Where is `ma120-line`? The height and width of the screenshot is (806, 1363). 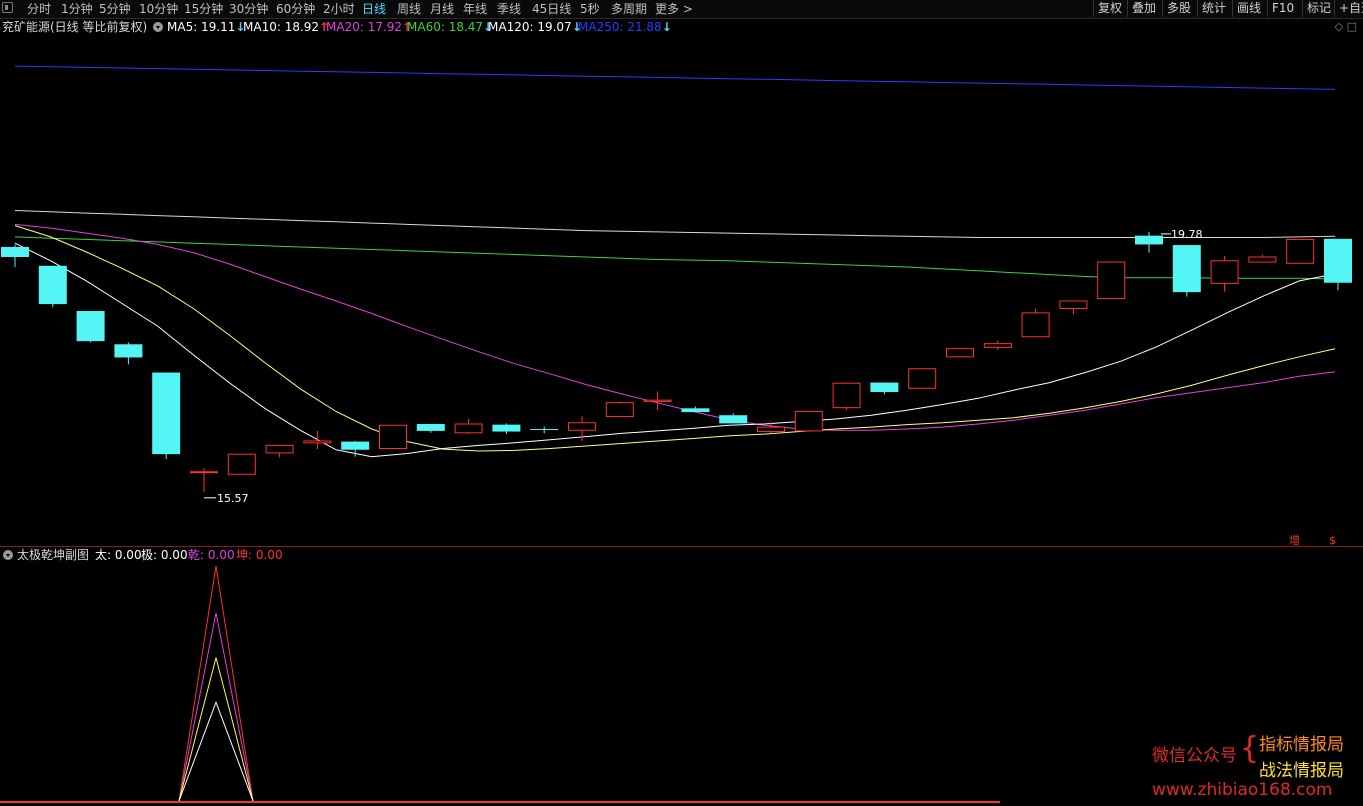
ma120-line is located at coordinates (675, 224).